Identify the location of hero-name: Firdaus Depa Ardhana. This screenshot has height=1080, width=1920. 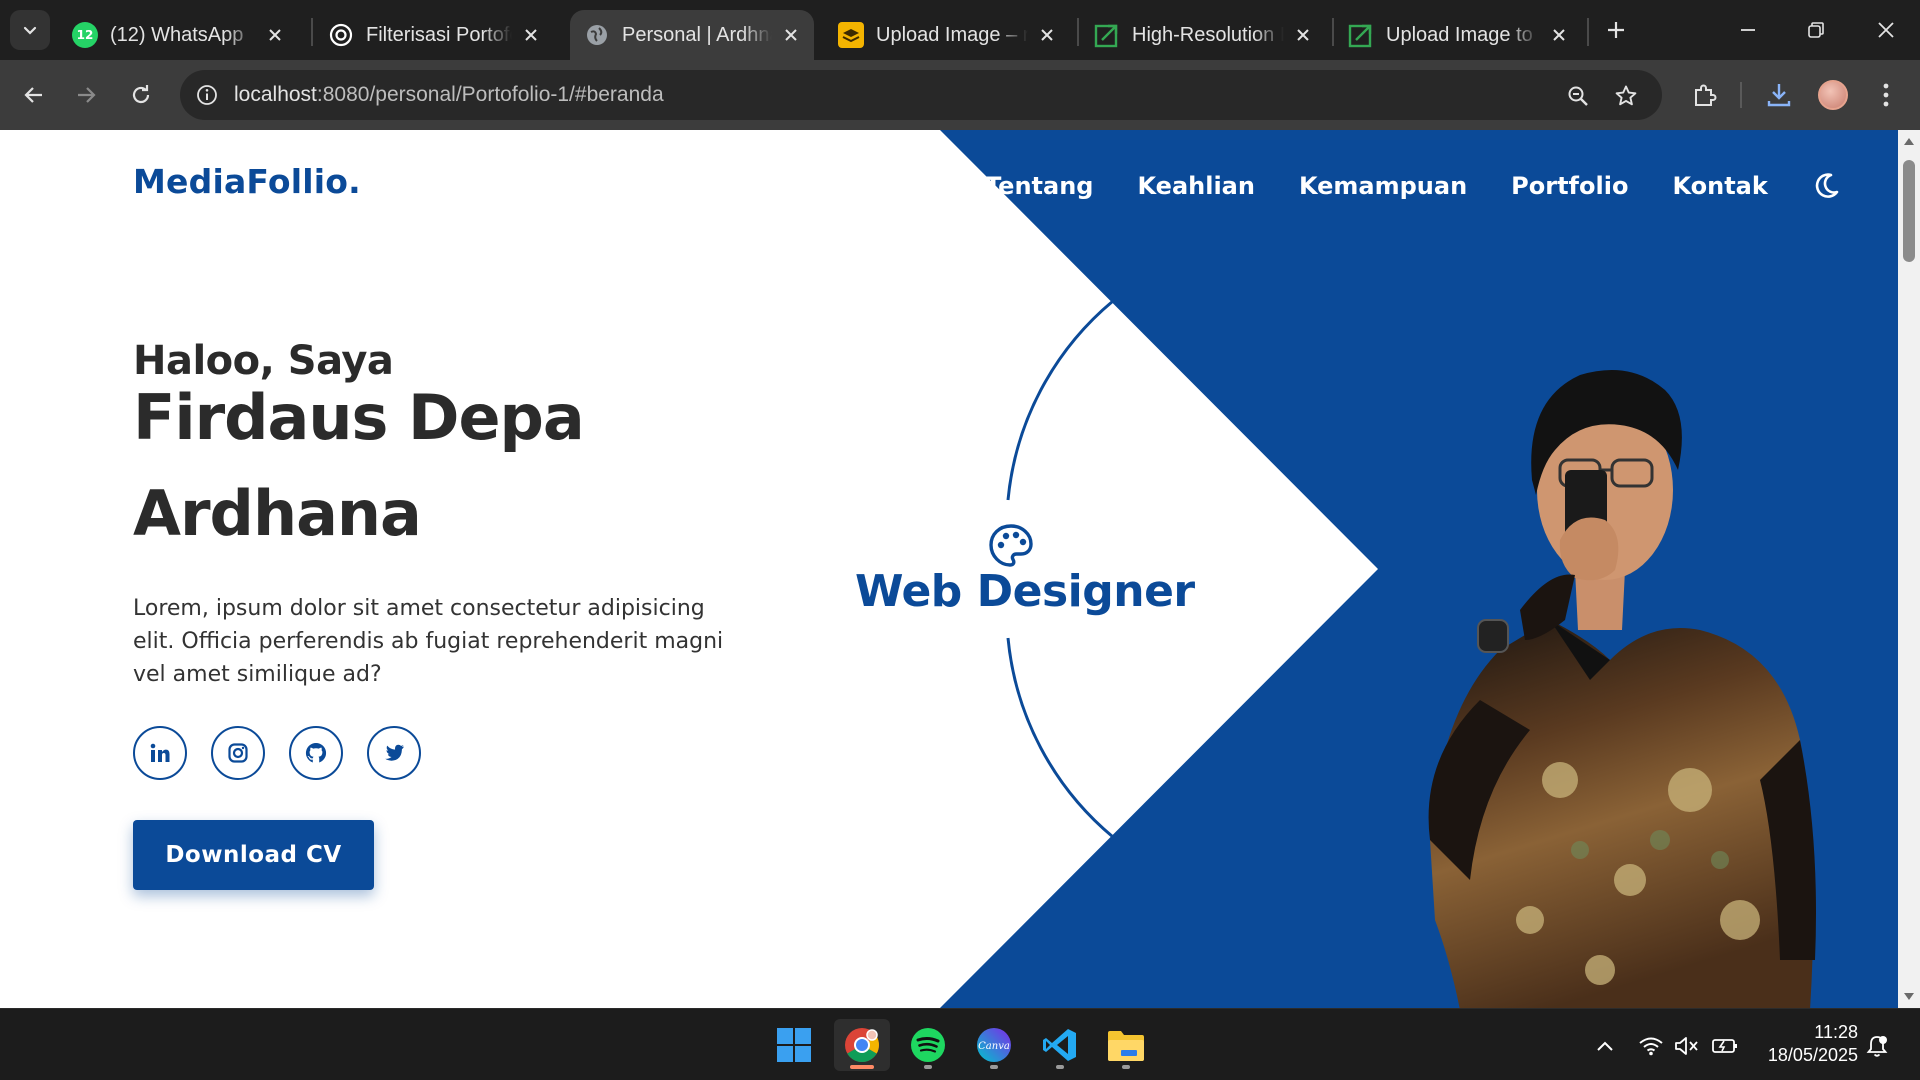
(359, 465).